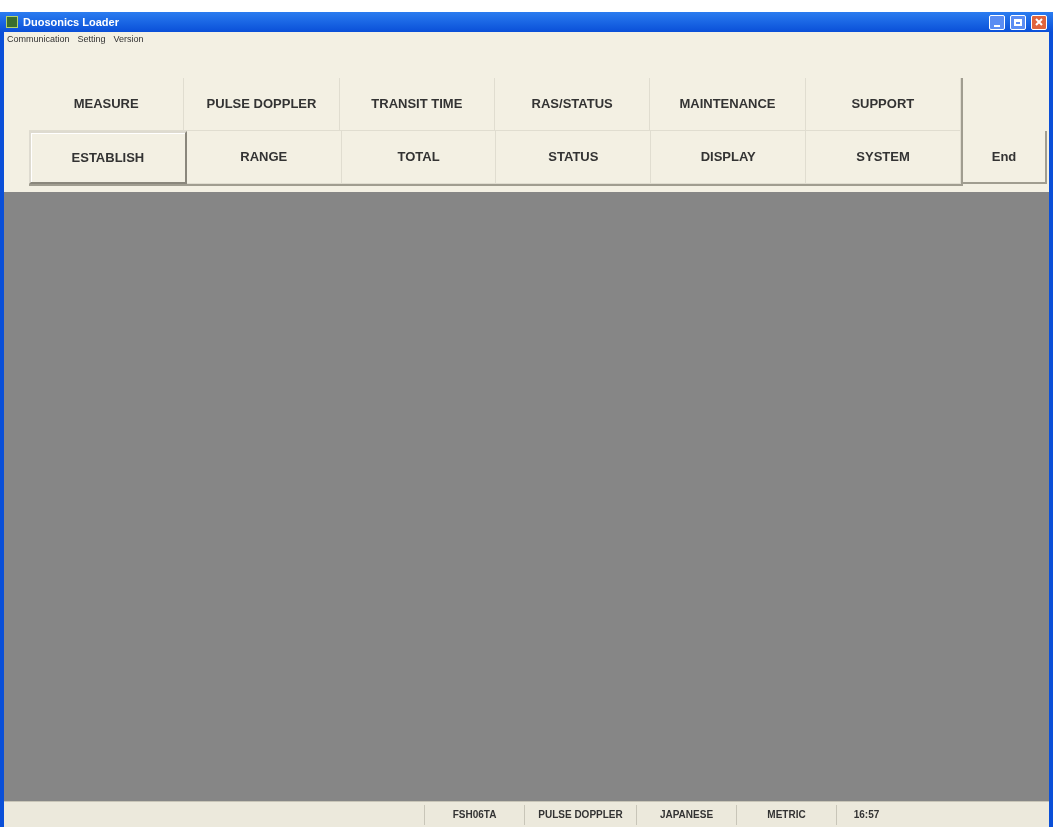  Describe the element at coordinates (580, 814) in the screenshot. I see `status-bar-field: PULSE DOPPLER` at that location.